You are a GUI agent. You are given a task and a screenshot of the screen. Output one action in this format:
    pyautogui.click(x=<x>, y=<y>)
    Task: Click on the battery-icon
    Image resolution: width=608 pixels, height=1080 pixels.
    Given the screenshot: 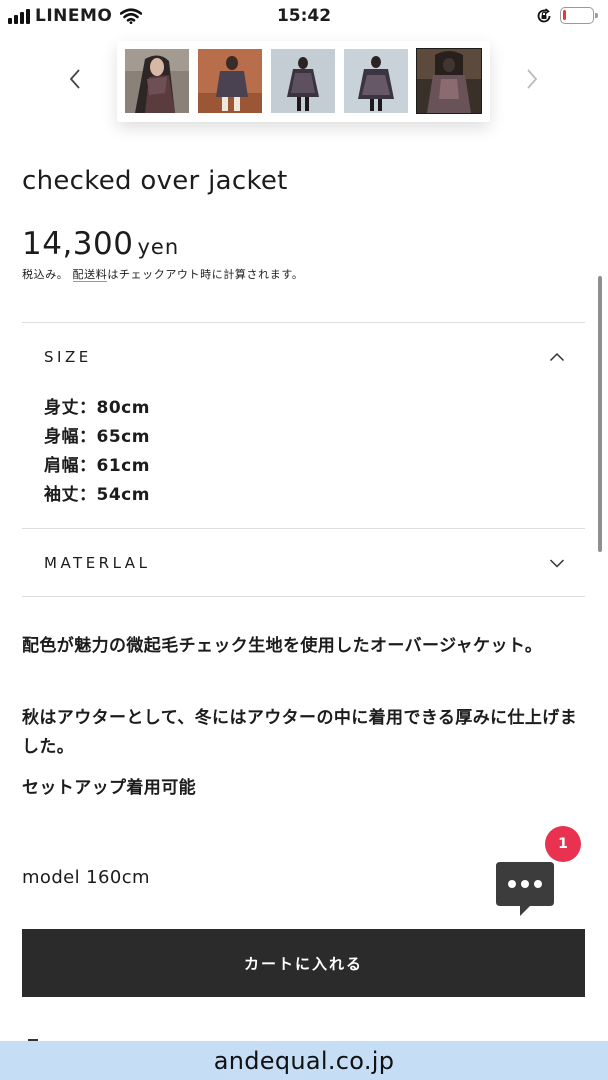 What is the action you would take?
    pyautogui.click(x=579, y=15)
    